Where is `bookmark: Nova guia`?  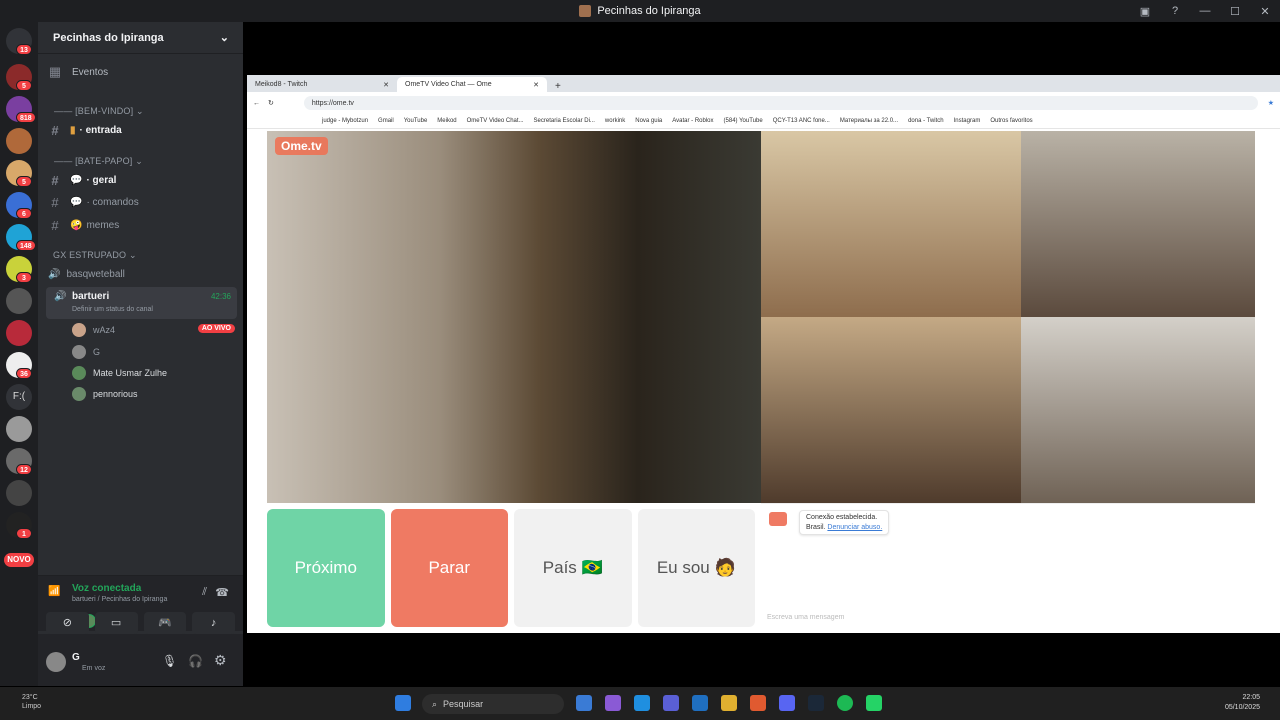
bookmark: Nova guia is located at coordinates (648, 121).